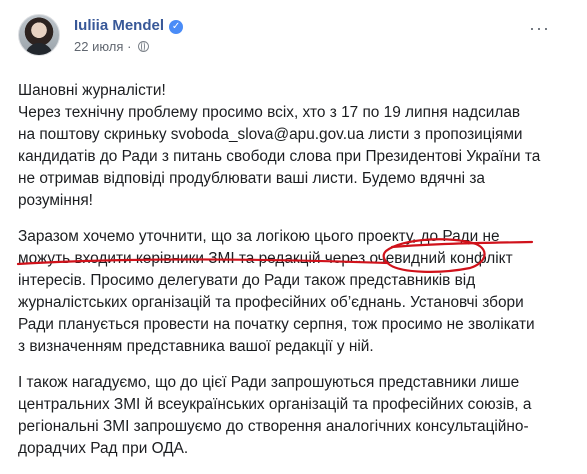 This screenshot has width=587, height=474. Describe the element at coordinates (103, 448) in the screenshot. I see `text-line: дорадчих Рад при ОДА.` at that location.